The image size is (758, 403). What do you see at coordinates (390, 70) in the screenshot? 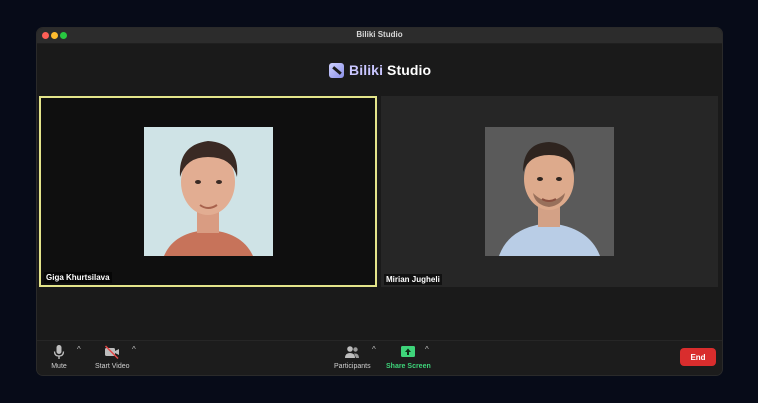
I see `brand-name: Biliki Studio` at bounding box center [390, 70].